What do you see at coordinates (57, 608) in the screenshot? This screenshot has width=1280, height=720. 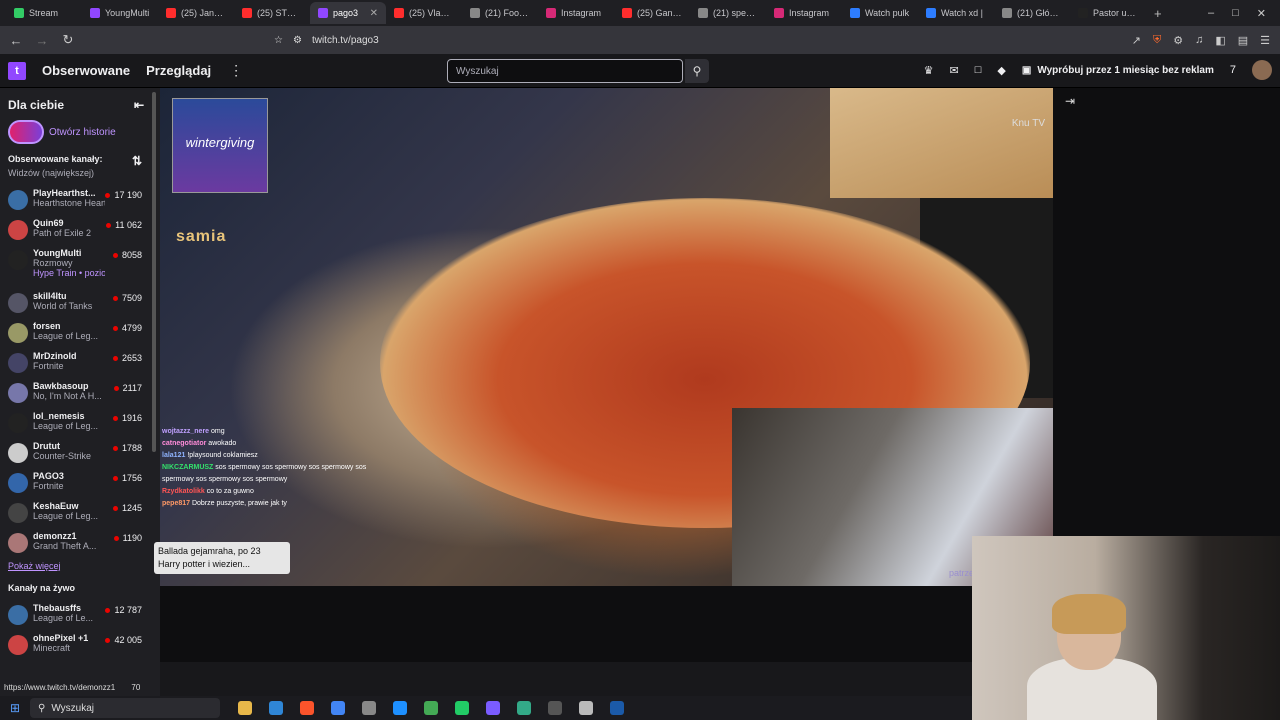 I see `channel-name: Thebausffs` at bounding box center [57, 608].